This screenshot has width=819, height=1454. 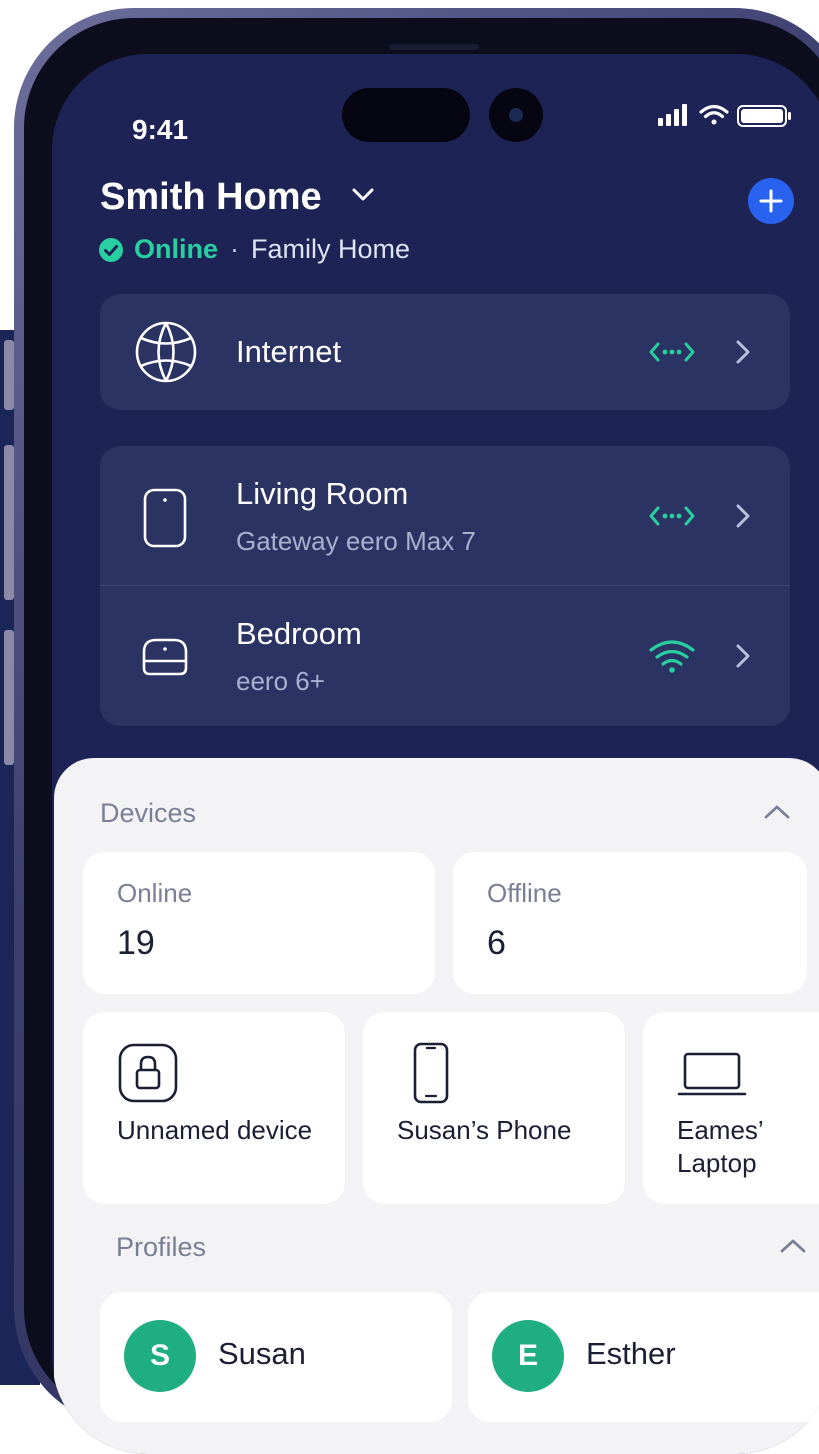 What do you see at coordinates (9, 697) in the screenshot?
I see `volume-down-button` at bounding box center [9, 697].